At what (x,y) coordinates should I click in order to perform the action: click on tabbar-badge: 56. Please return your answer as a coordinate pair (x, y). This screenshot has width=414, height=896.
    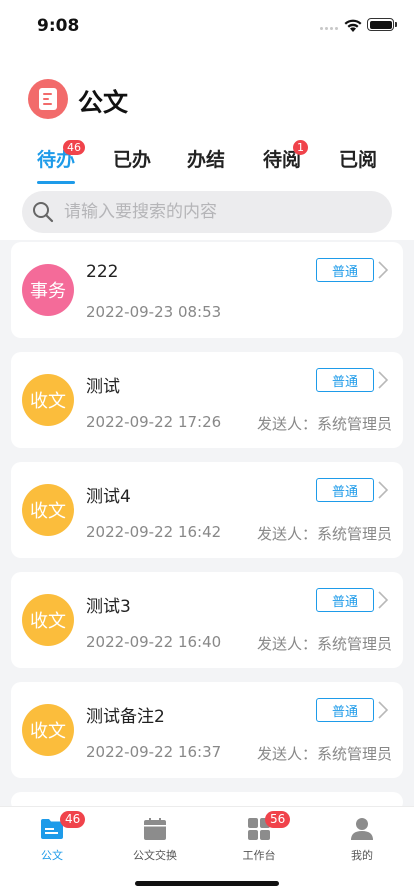
    Looking at the image, I should click on (278, 819).